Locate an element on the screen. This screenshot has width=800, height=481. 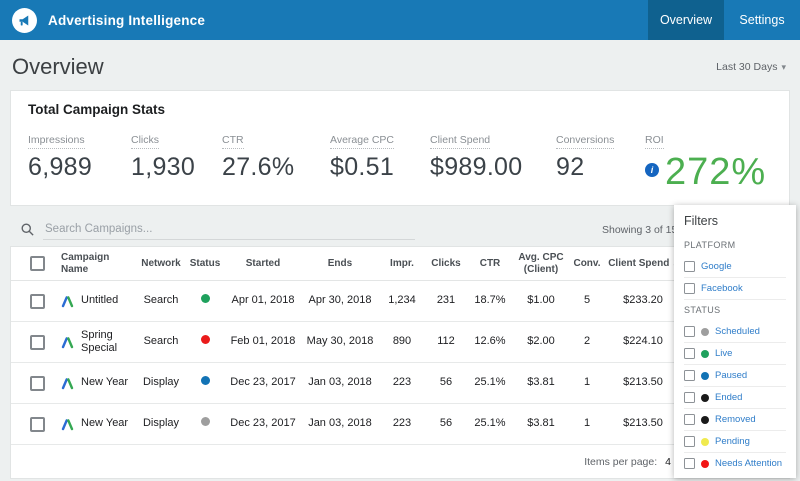
stat-label: ROI is located at coordinates (654, 141).